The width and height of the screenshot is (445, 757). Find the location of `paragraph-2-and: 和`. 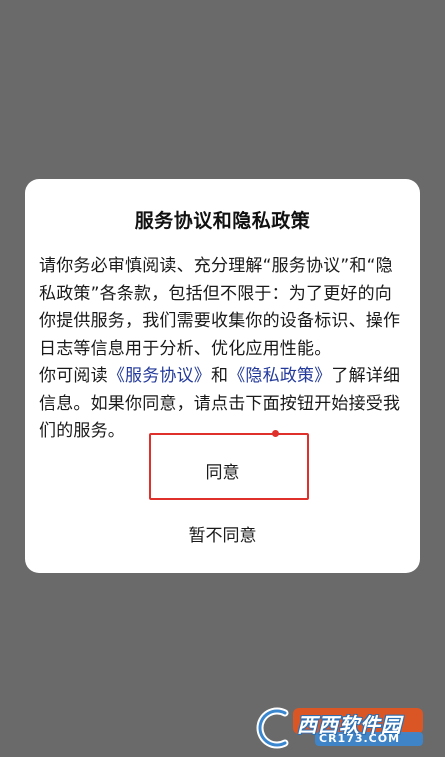

paragraph-2-and: 和 is located at coordinates (220, 376).